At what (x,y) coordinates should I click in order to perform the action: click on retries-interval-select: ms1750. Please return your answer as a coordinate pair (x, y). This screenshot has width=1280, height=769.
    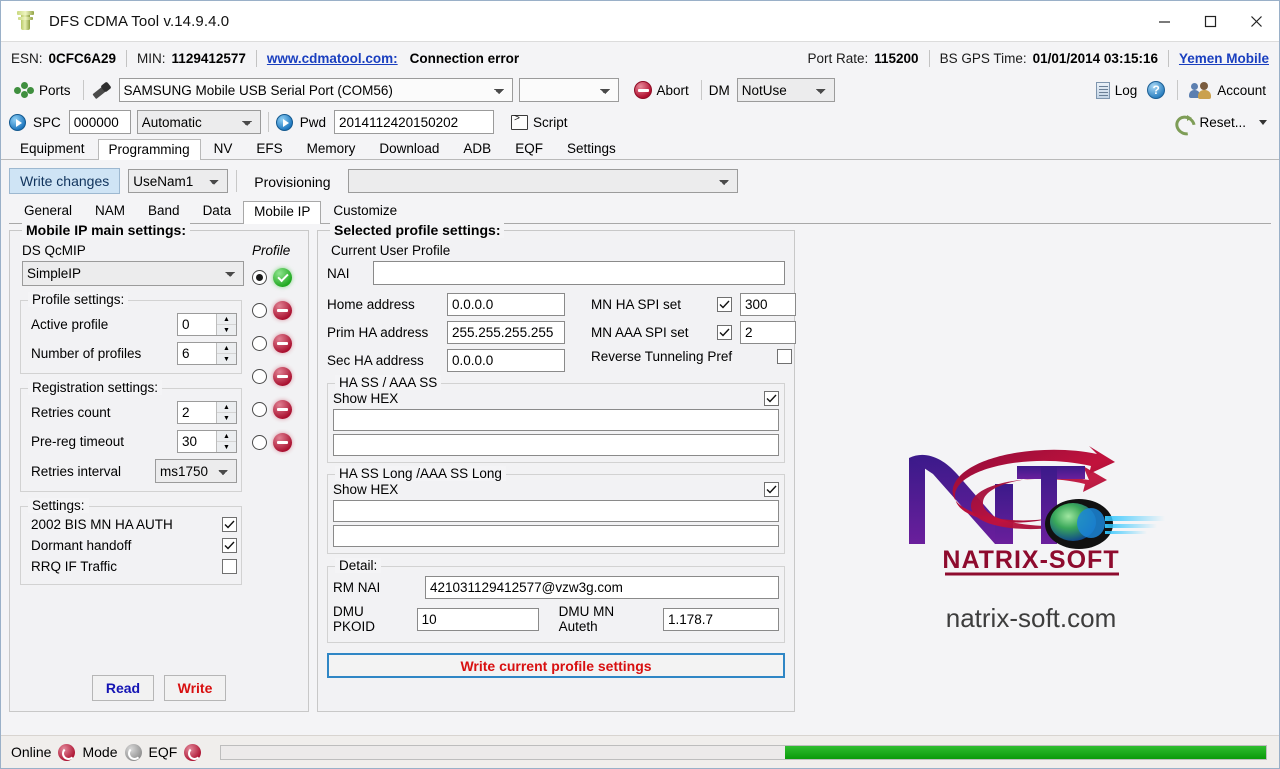
    Looking at the image, I should click on (196, 471).